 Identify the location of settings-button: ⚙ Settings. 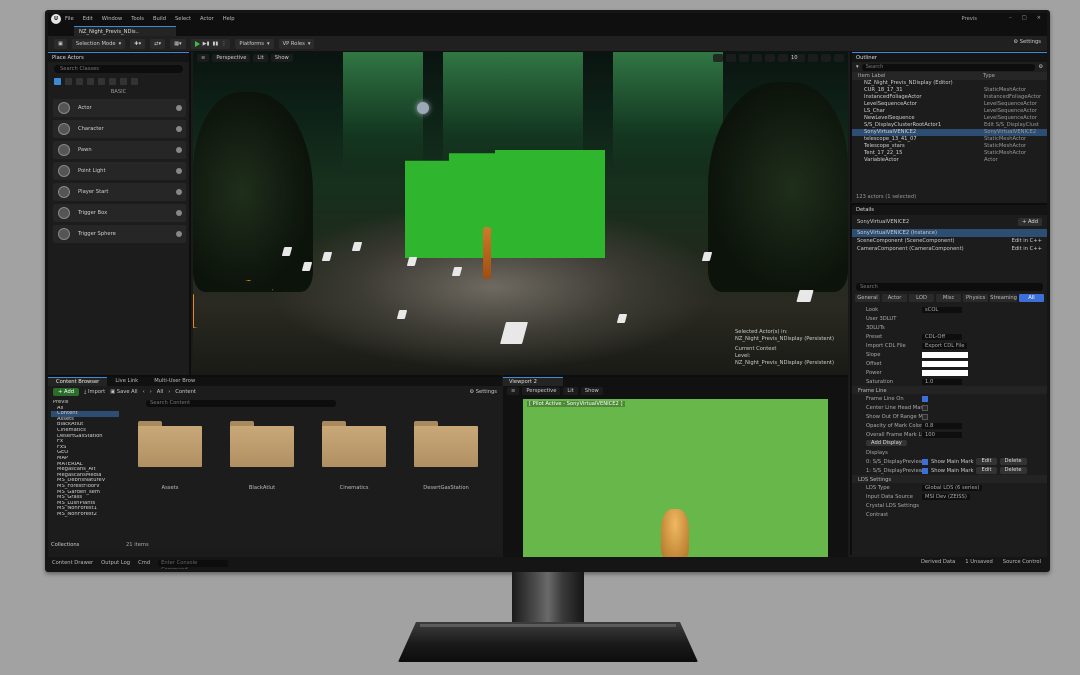
(1027, 42).